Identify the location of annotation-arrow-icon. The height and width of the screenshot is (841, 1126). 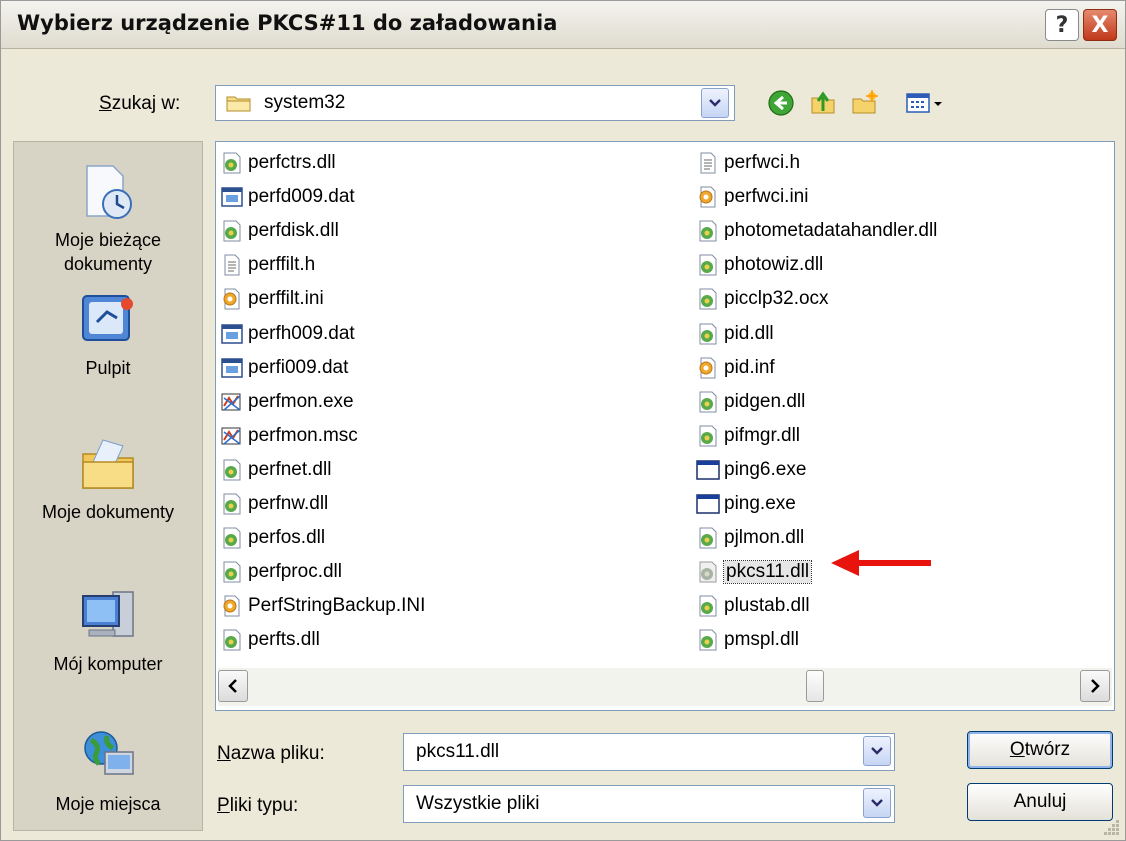
(881, 563).